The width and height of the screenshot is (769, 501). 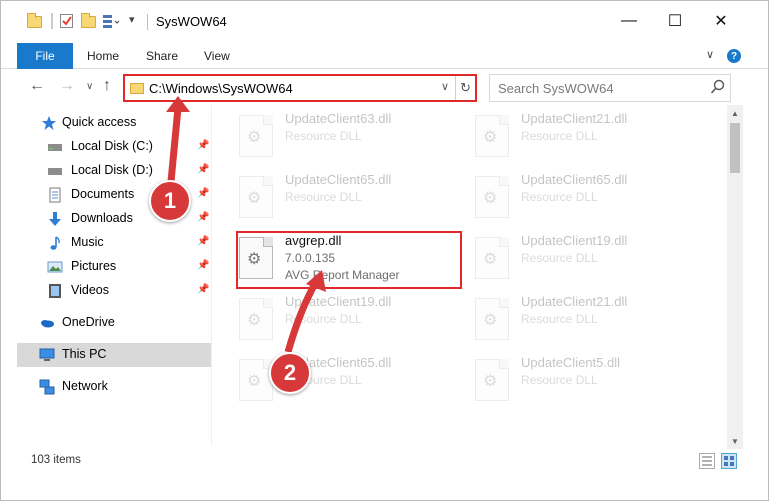 I want to click on step-2-badge: 2, so click(x=290, y=373).